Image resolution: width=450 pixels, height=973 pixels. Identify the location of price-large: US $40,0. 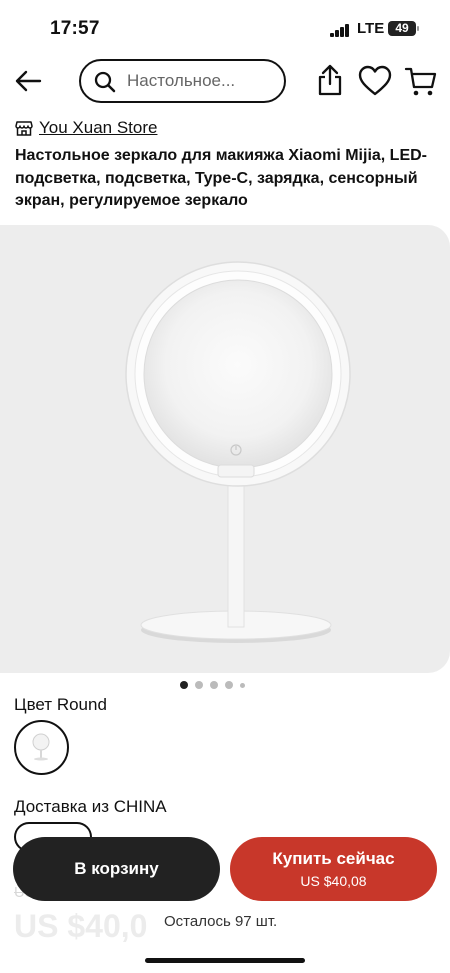
(81, 926).